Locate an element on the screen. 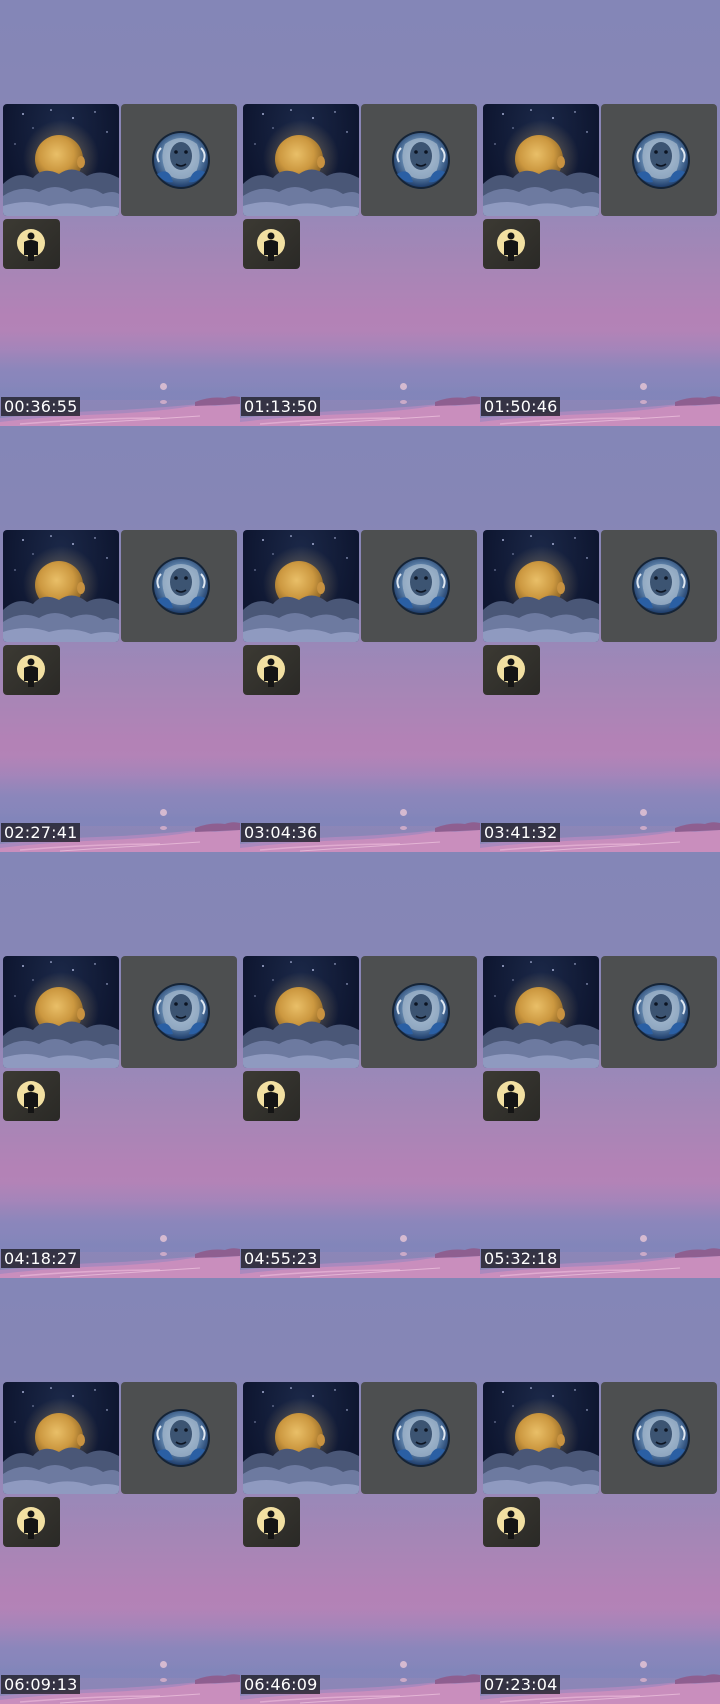  video-frame: 07:23:04 is located at coordinates (600, 1491).